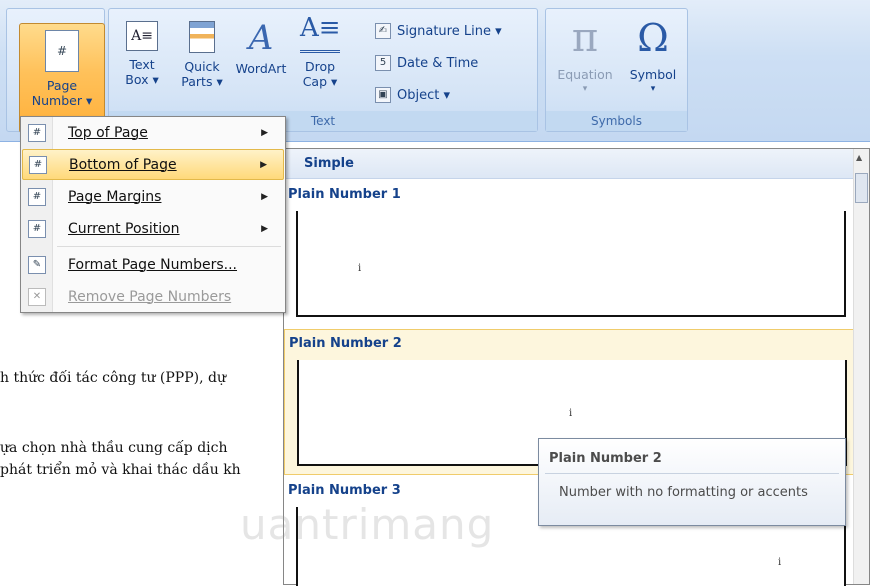 The height and width of the screenshot is (586, 870). Describe the element at coordinates (37, 196) in the screenshot. I see `page-margins-icon: #` at that location.